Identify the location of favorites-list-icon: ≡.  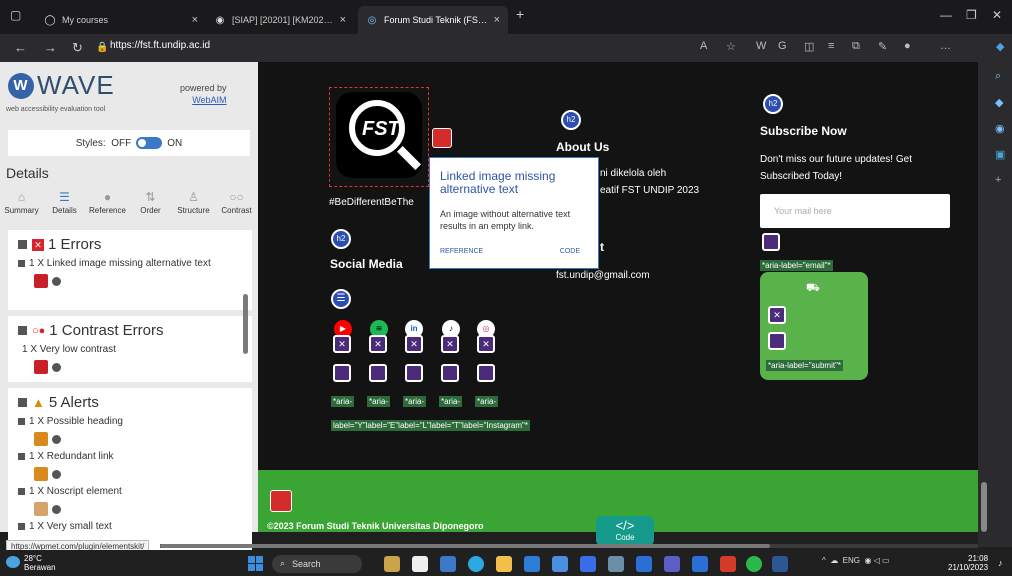
(831, 46).